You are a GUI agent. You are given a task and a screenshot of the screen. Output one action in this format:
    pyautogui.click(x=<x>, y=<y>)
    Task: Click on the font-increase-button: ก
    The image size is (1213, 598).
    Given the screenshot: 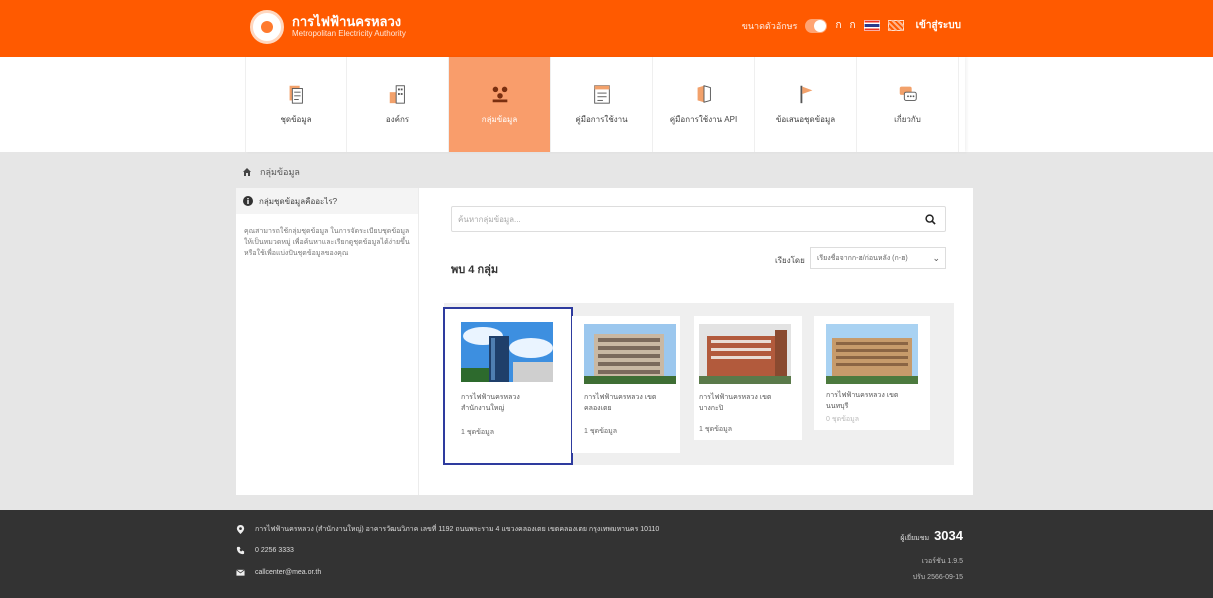 What is the action you would take?
    pyautogui.click(x=853, y=25)
    